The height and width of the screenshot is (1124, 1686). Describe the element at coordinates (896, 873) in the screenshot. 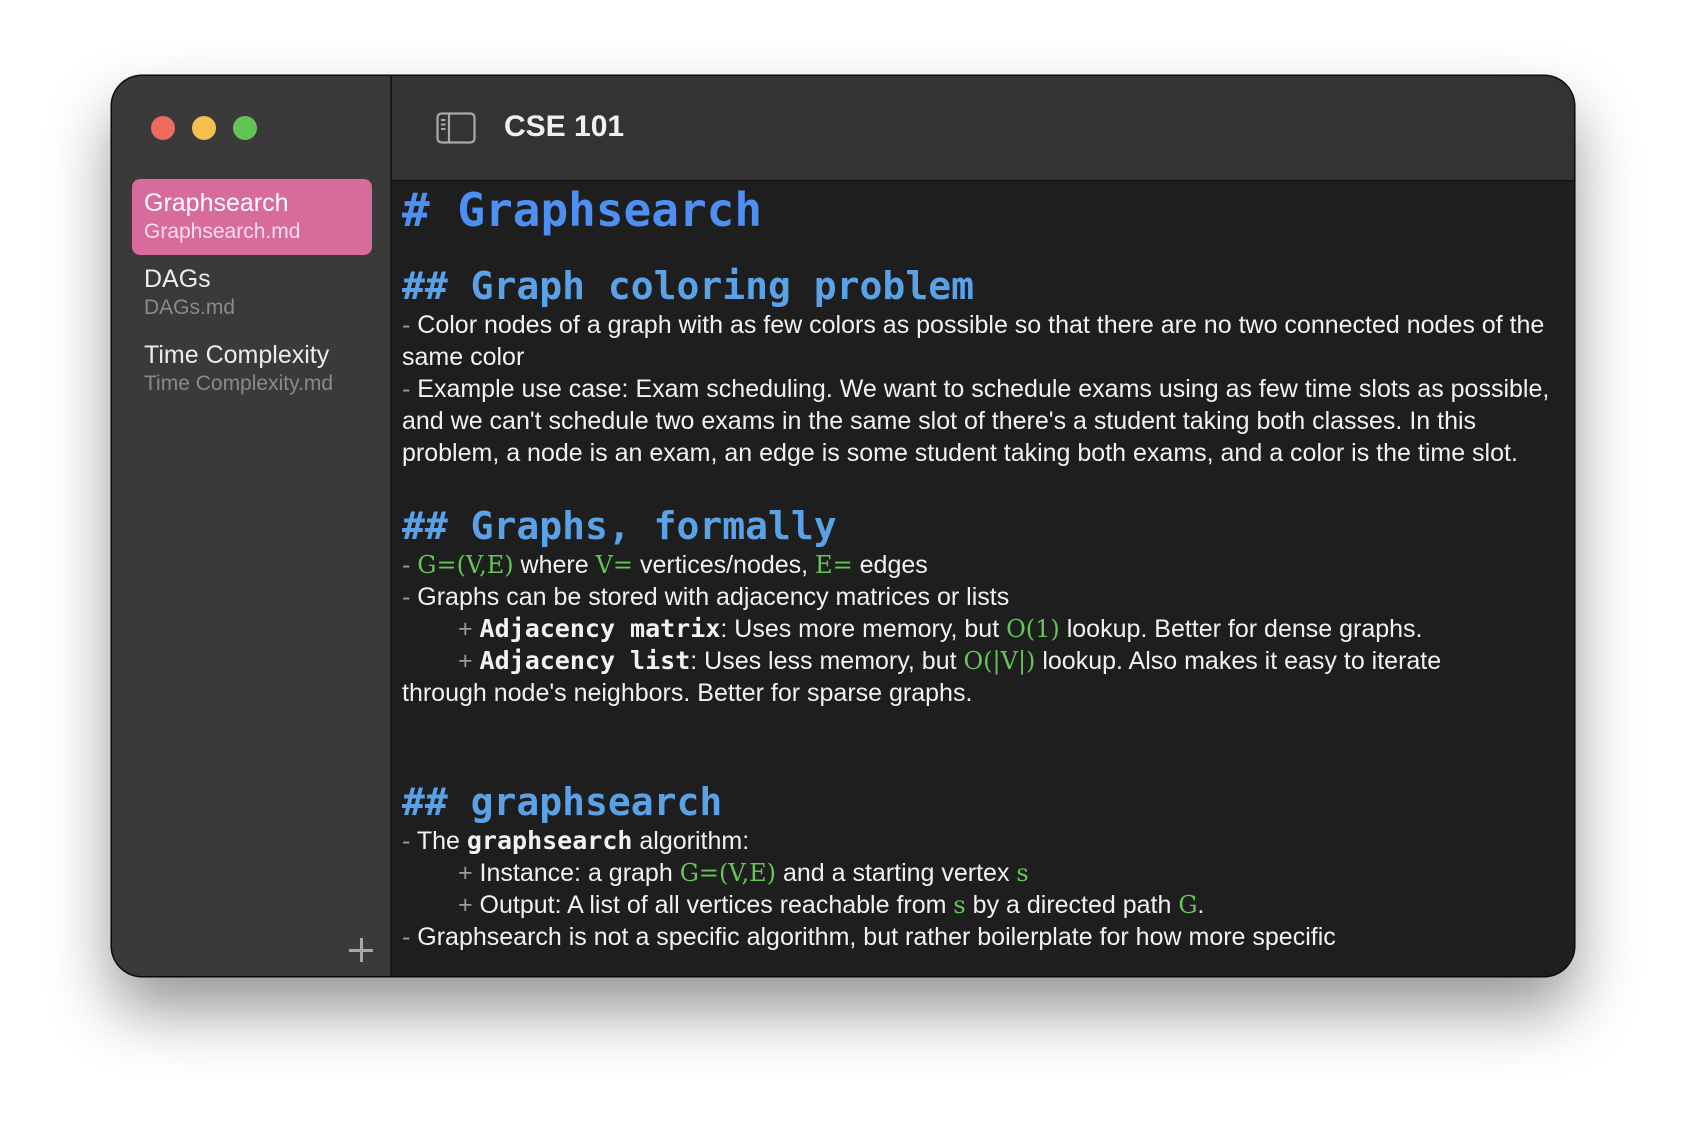

I see `bullet-text: and a starting vertex` at that location.